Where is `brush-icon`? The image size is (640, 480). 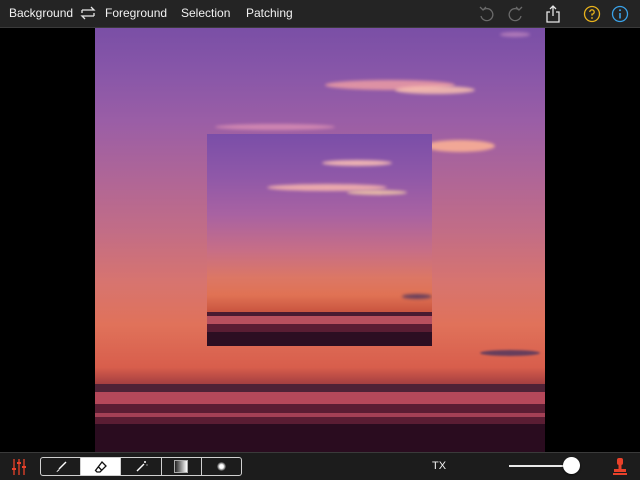
brush-icon is located at coordinates (61, 466).